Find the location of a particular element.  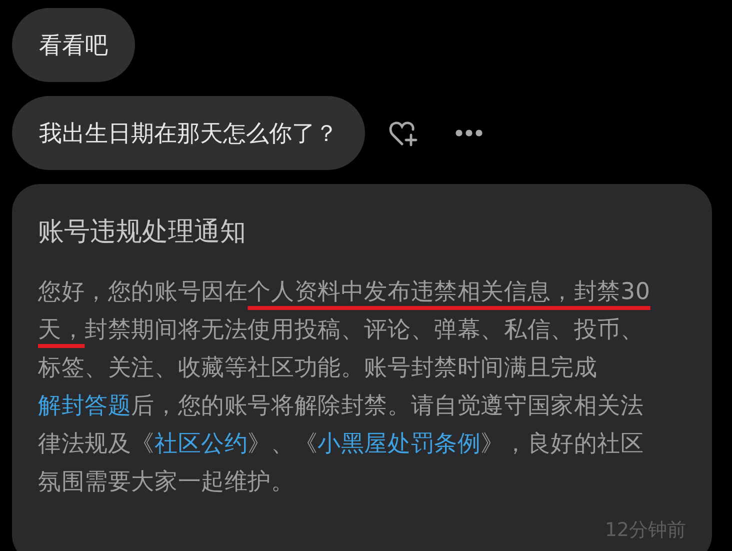

notice-link: 解封答题 is located at coordinates (85, 406).